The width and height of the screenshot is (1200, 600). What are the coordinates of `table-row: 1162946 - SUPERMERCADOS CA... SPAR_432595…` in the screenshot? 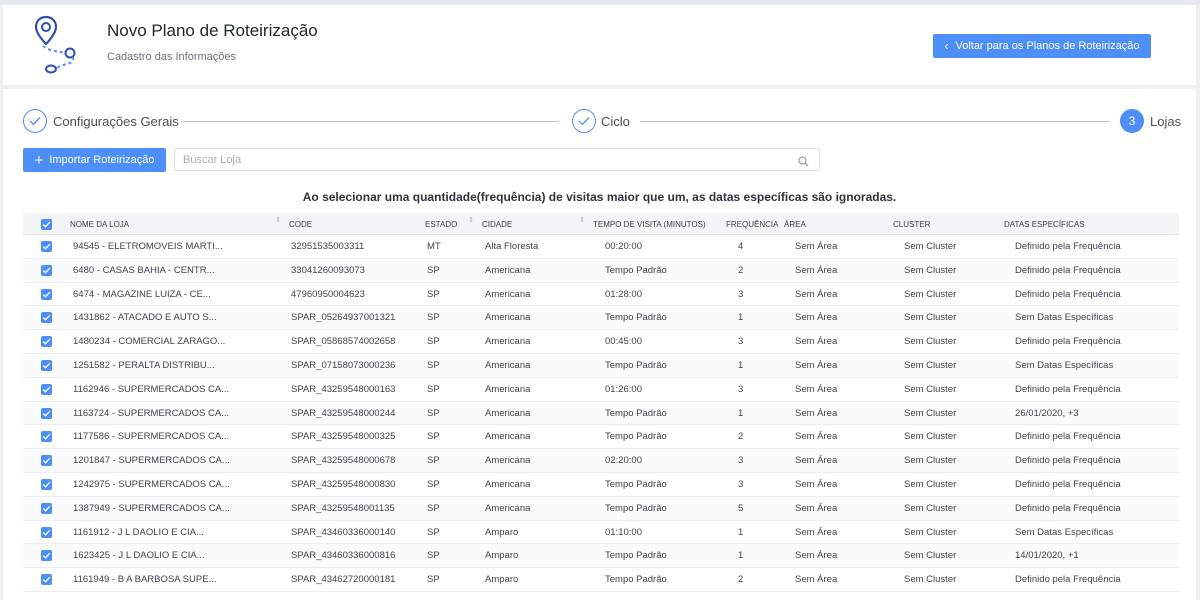 It's located at (601, 390).